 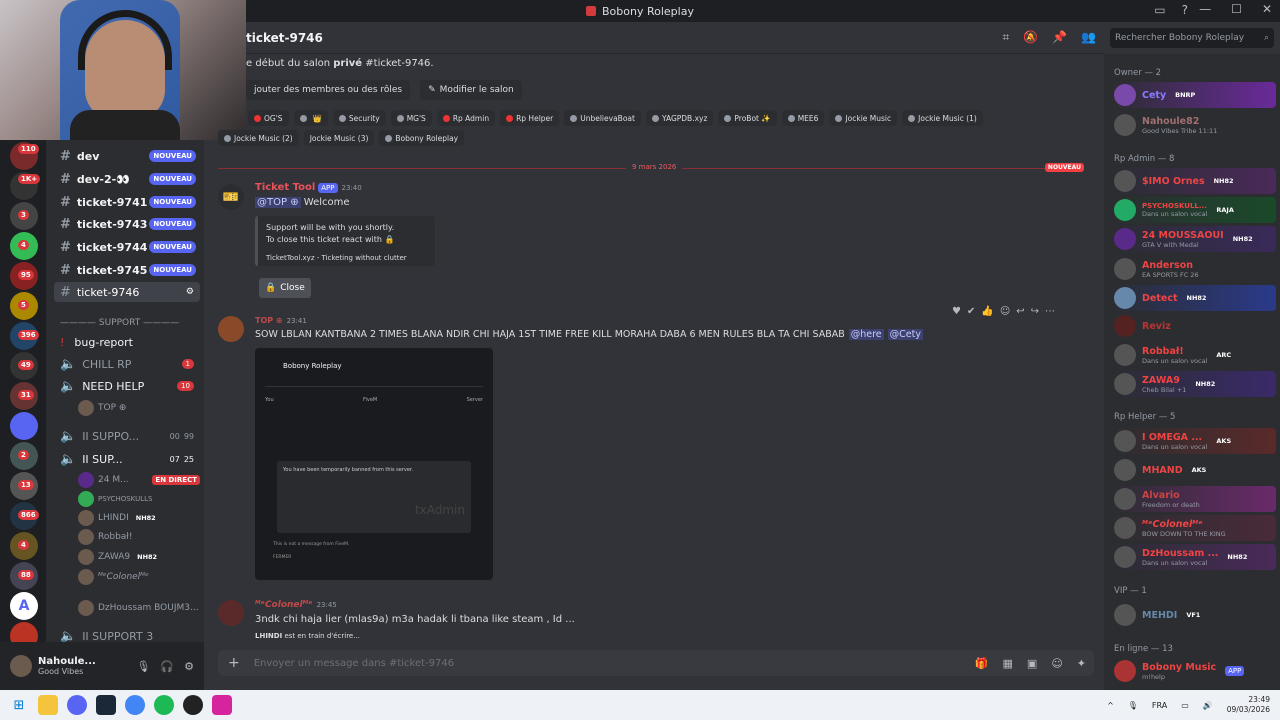 What do you see at coordinates (971, 311) in the screenshot?
I see `check-icon: ✔` at bounding box center [971, 311].